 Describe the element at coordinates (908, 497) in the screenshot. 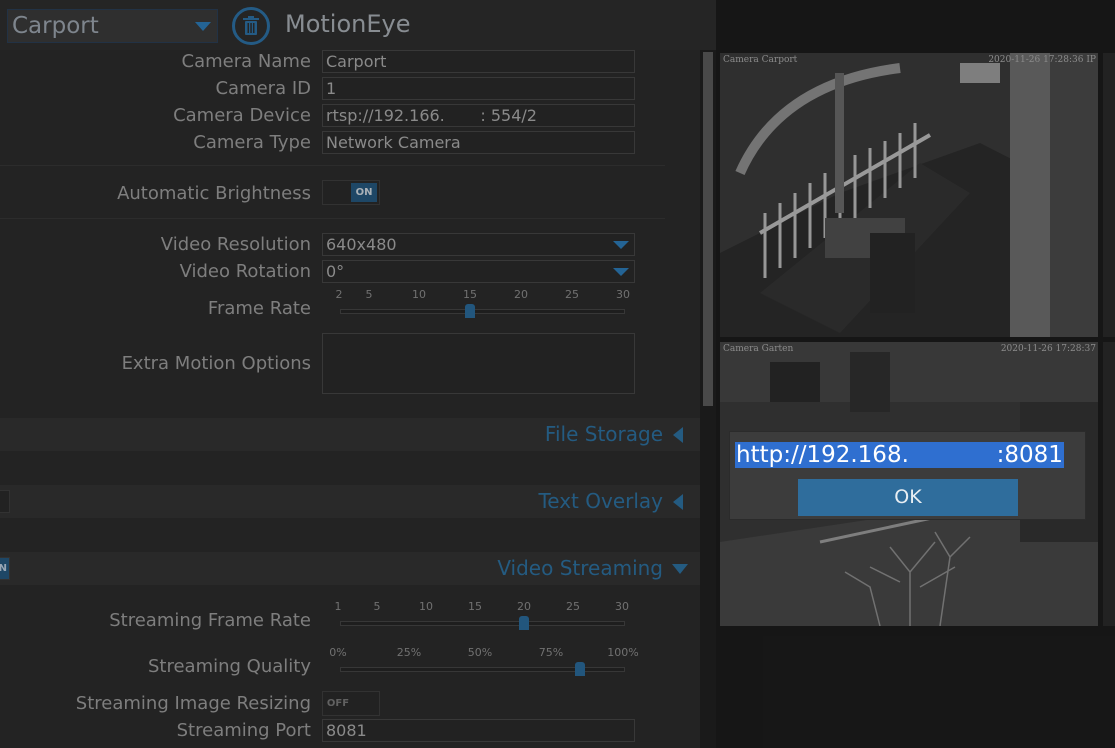

I see `ok-button: OK` at that location.